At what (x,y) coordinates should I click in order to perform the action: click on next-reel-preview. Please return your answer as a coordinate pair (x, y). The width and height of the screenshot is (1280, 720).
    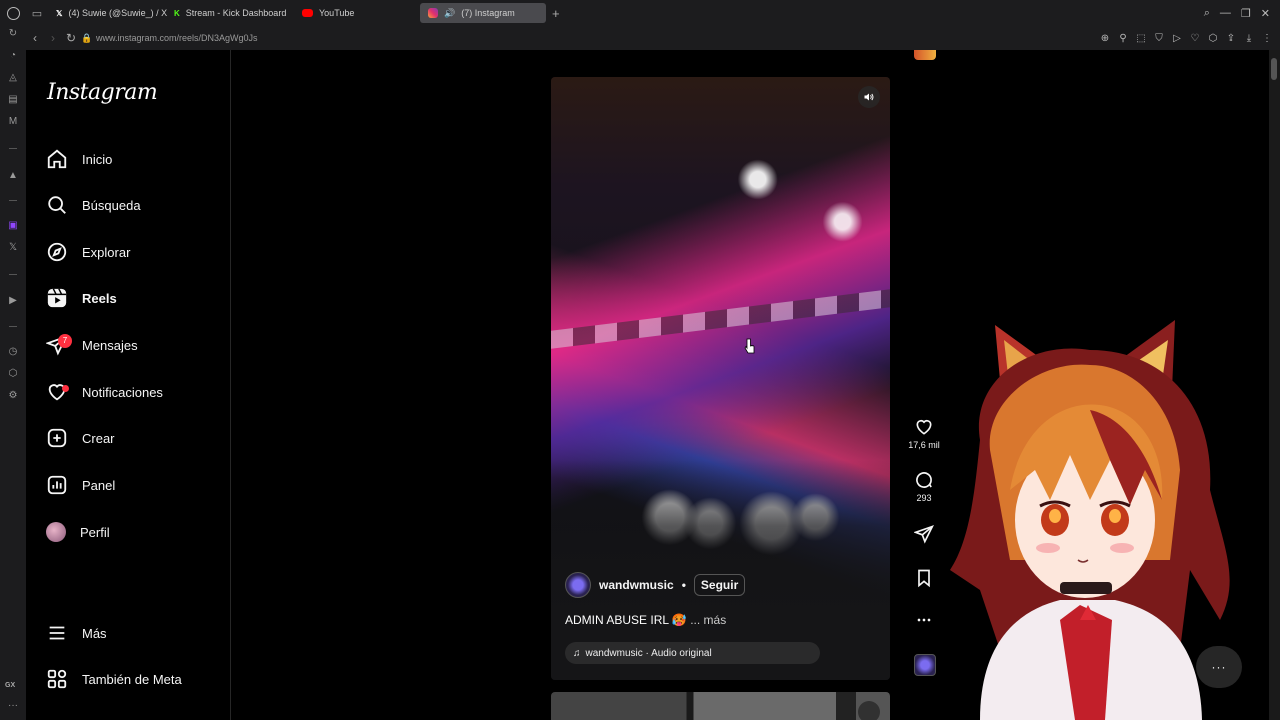
    Looking at the image, I should click on (720, 706).